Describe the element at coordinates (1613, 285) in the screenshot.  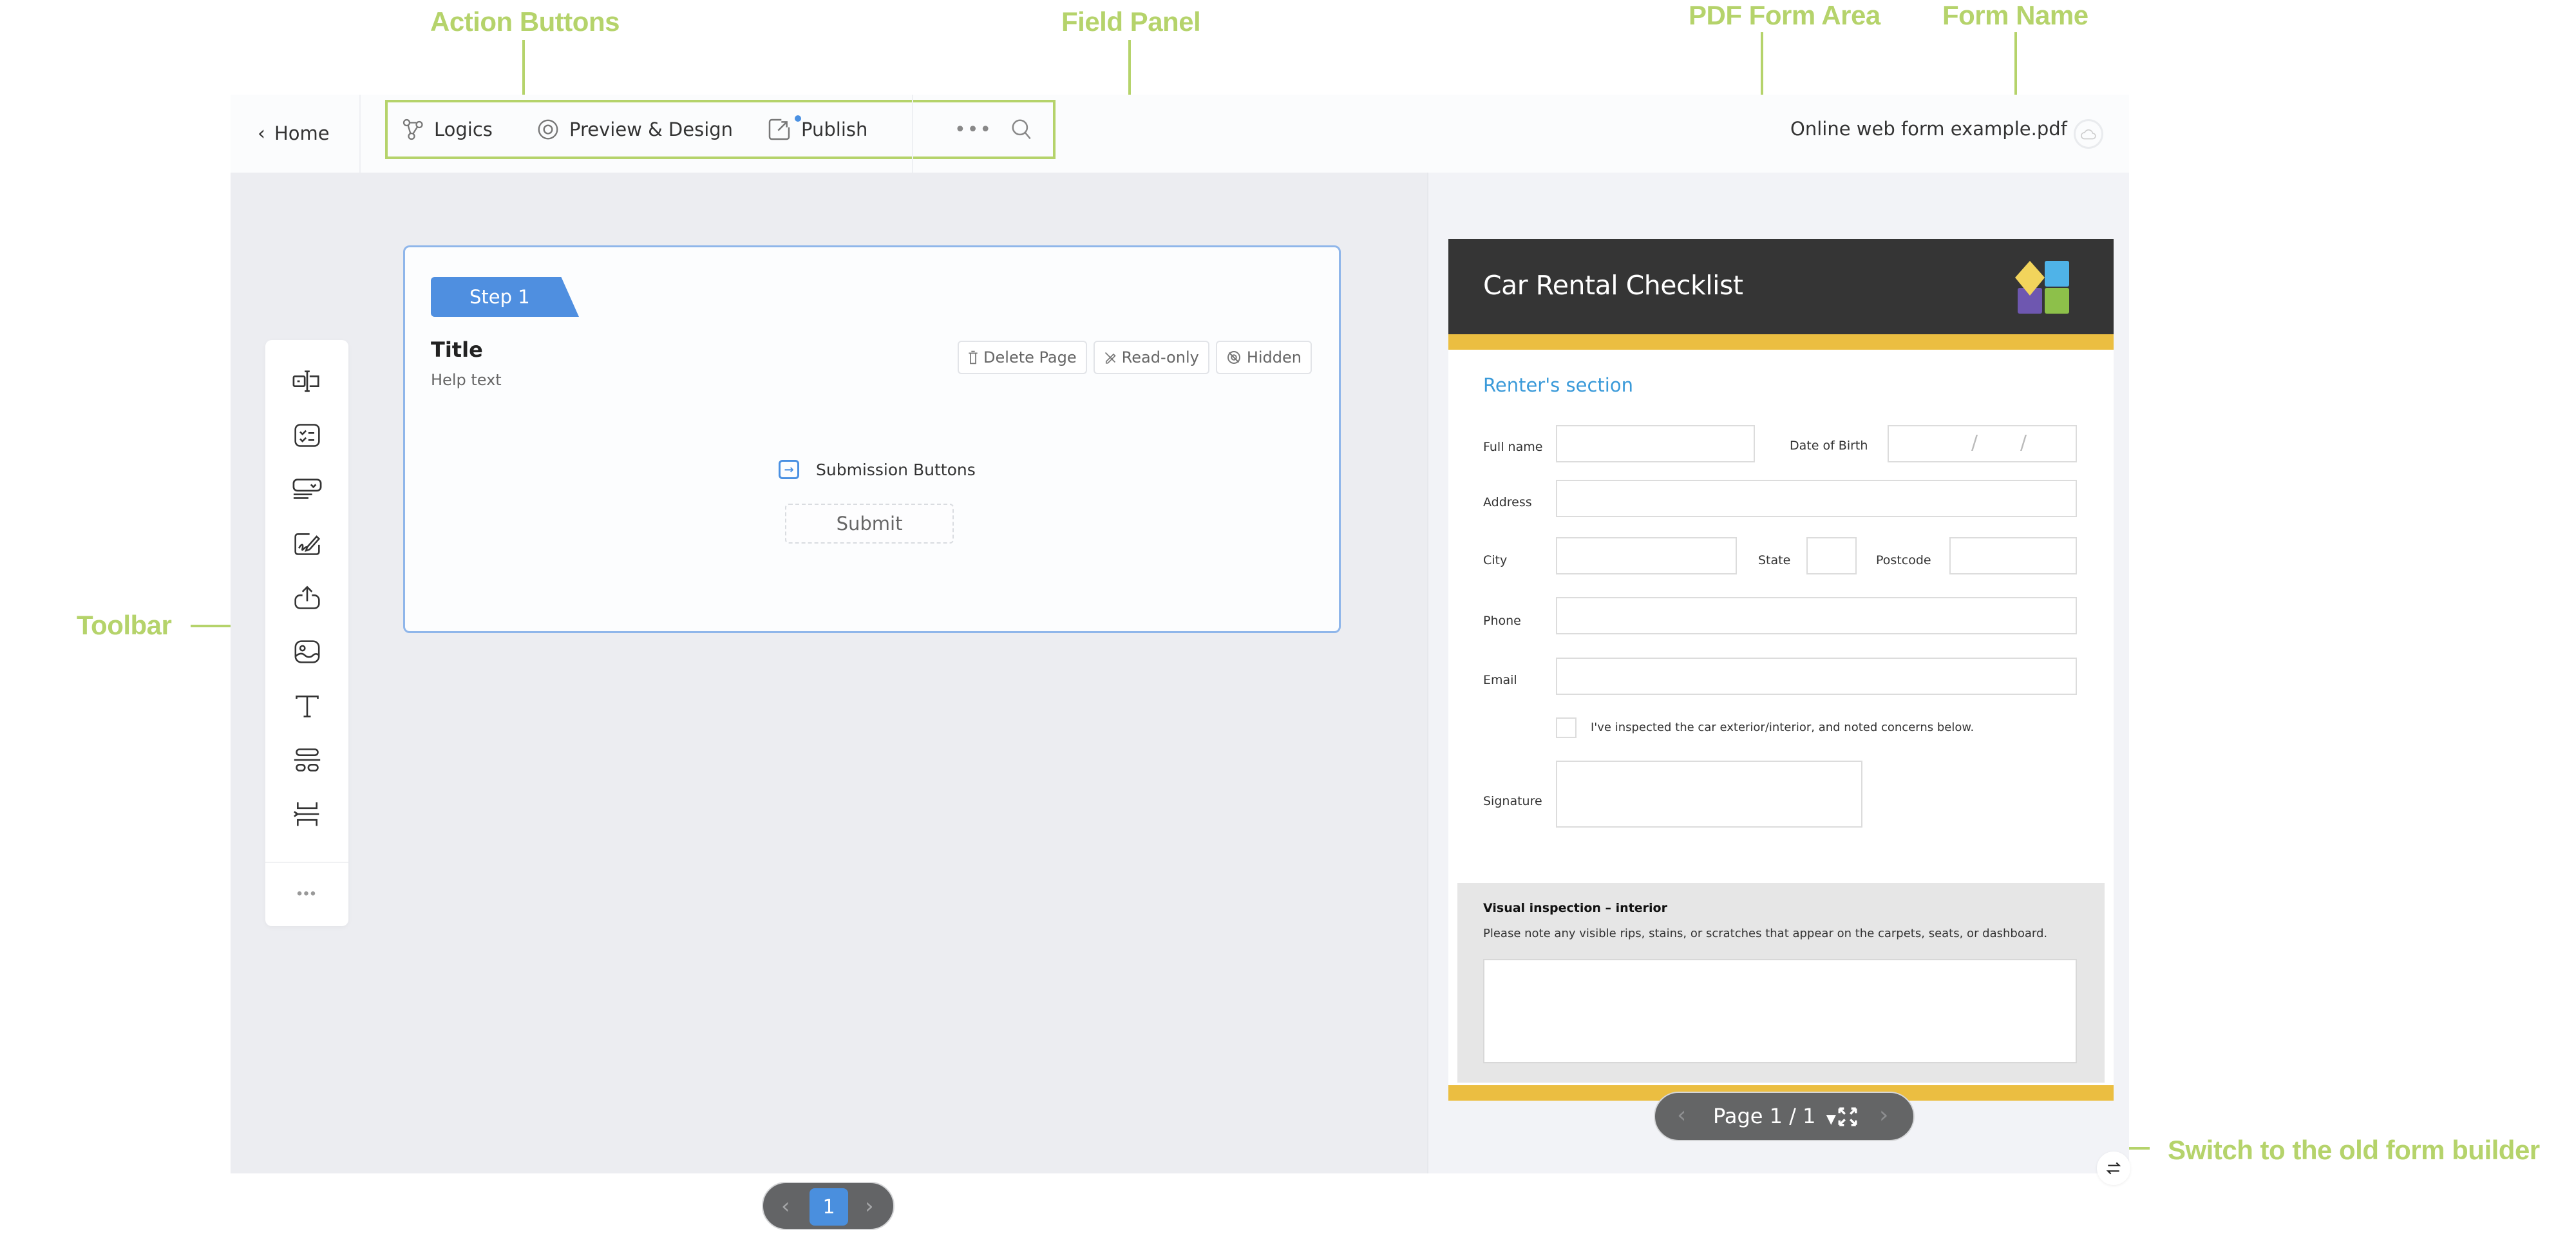
I see `pdf-title: Car Rental Checklist` at that location.